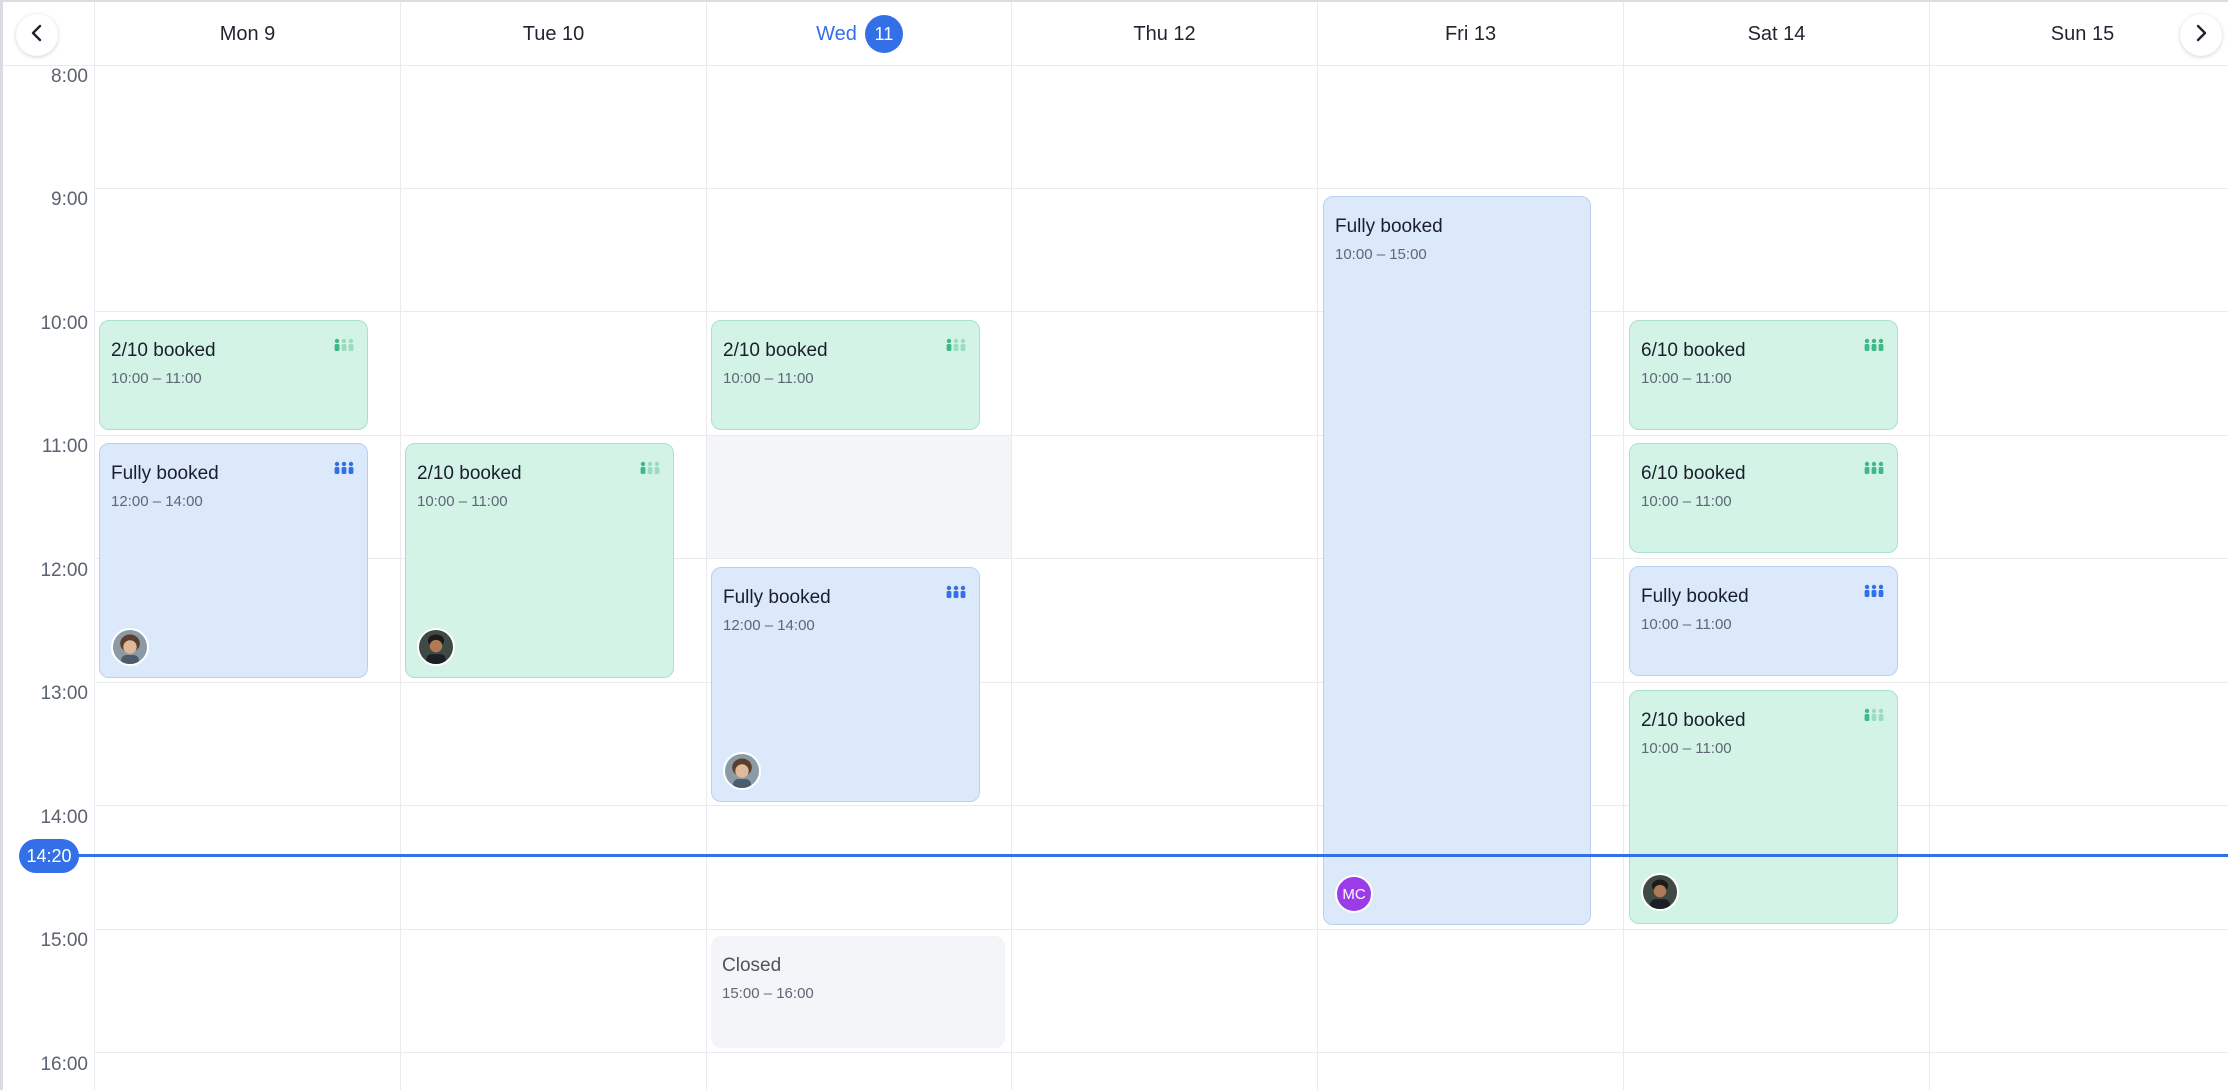  I want to click on hour-label: 9:00, so click(69, 199).